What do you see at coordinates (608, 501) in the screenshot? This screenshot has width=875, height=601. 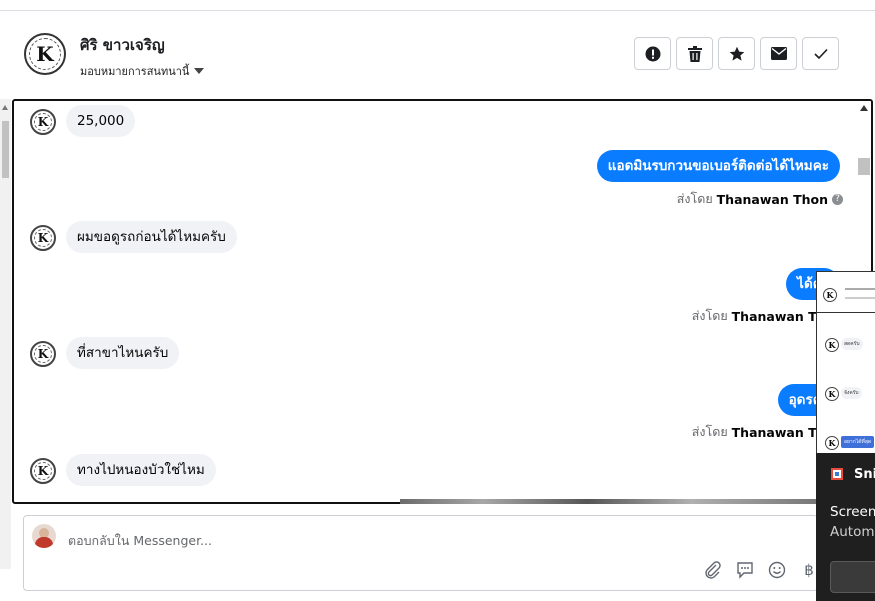 I see `background-photo-strip` at bounding box center [608, 501].